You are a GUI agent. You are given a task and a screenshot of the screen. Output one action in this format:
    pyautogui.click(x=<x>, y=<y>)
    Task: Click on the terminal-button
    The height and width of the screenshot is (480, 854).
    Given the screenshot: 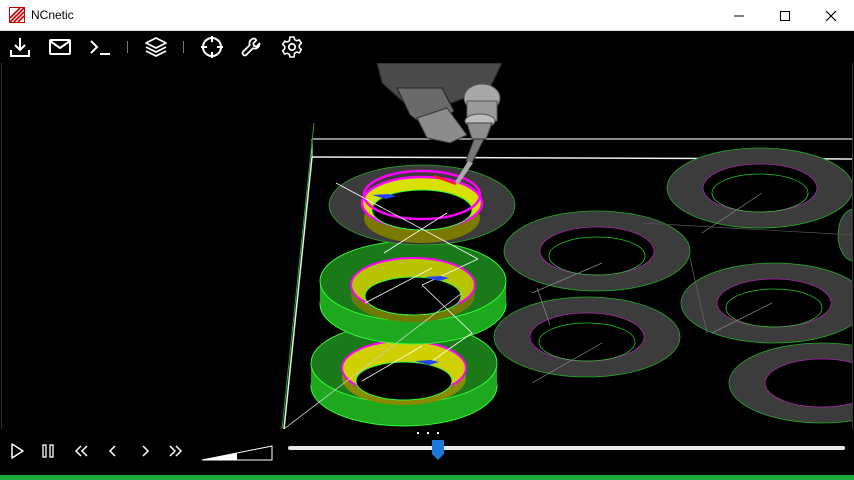 What is the action you would take?
    pyautogui.click(x=100, y=47)
    